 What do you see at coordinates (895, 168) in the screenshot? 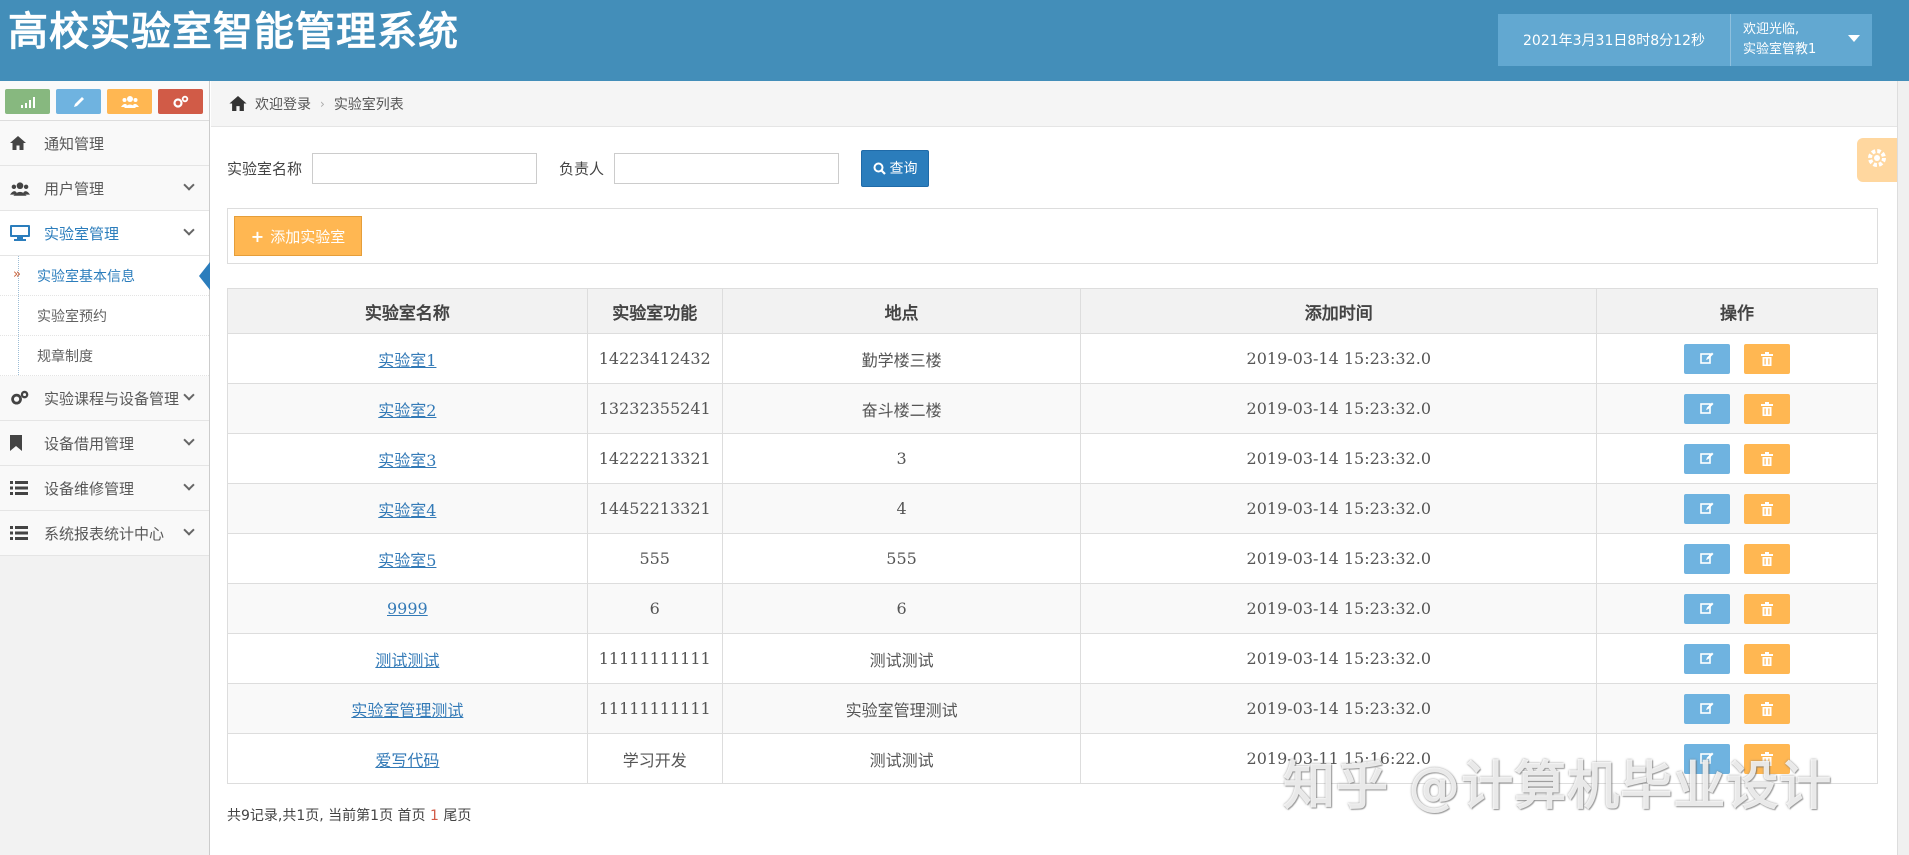
I see `search-button: 查询` at bounding box center [895, 168].